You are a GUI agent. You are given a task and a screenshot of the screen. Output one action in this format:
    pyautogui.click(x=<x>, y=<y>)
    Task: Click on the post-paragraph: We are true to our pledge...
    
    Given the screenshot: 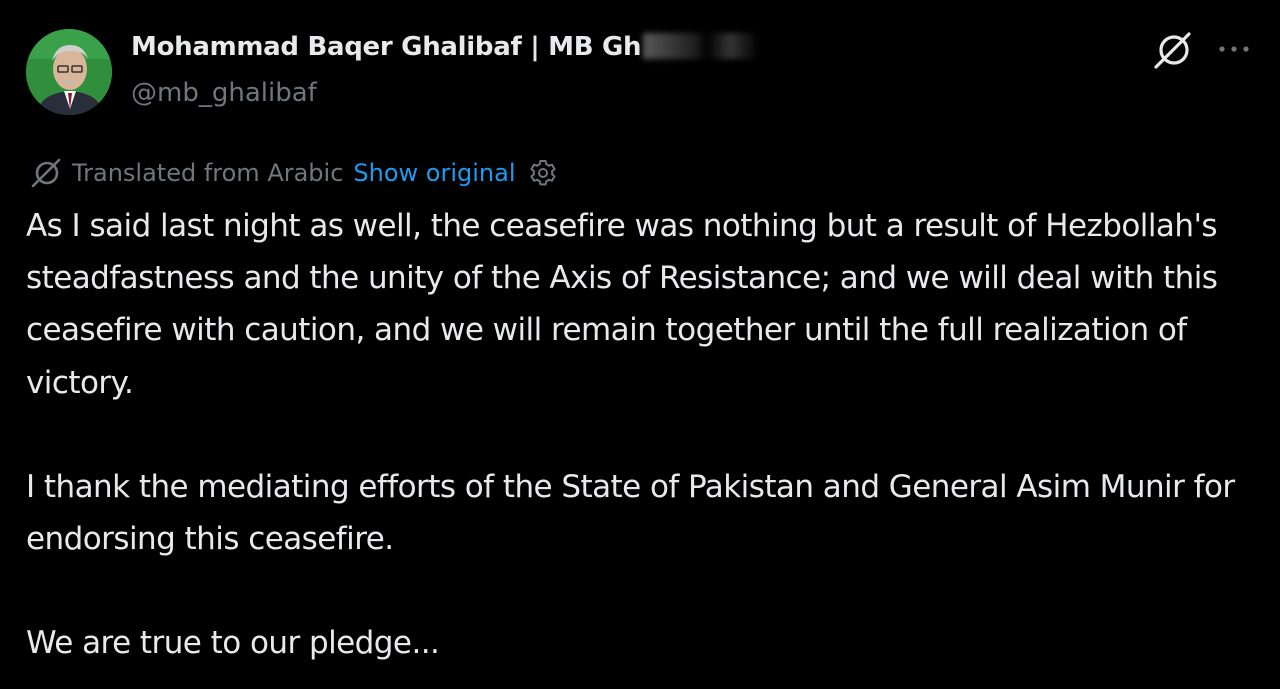 What is the action you would take?
    pyautogui.click(x=233, y=643)
    